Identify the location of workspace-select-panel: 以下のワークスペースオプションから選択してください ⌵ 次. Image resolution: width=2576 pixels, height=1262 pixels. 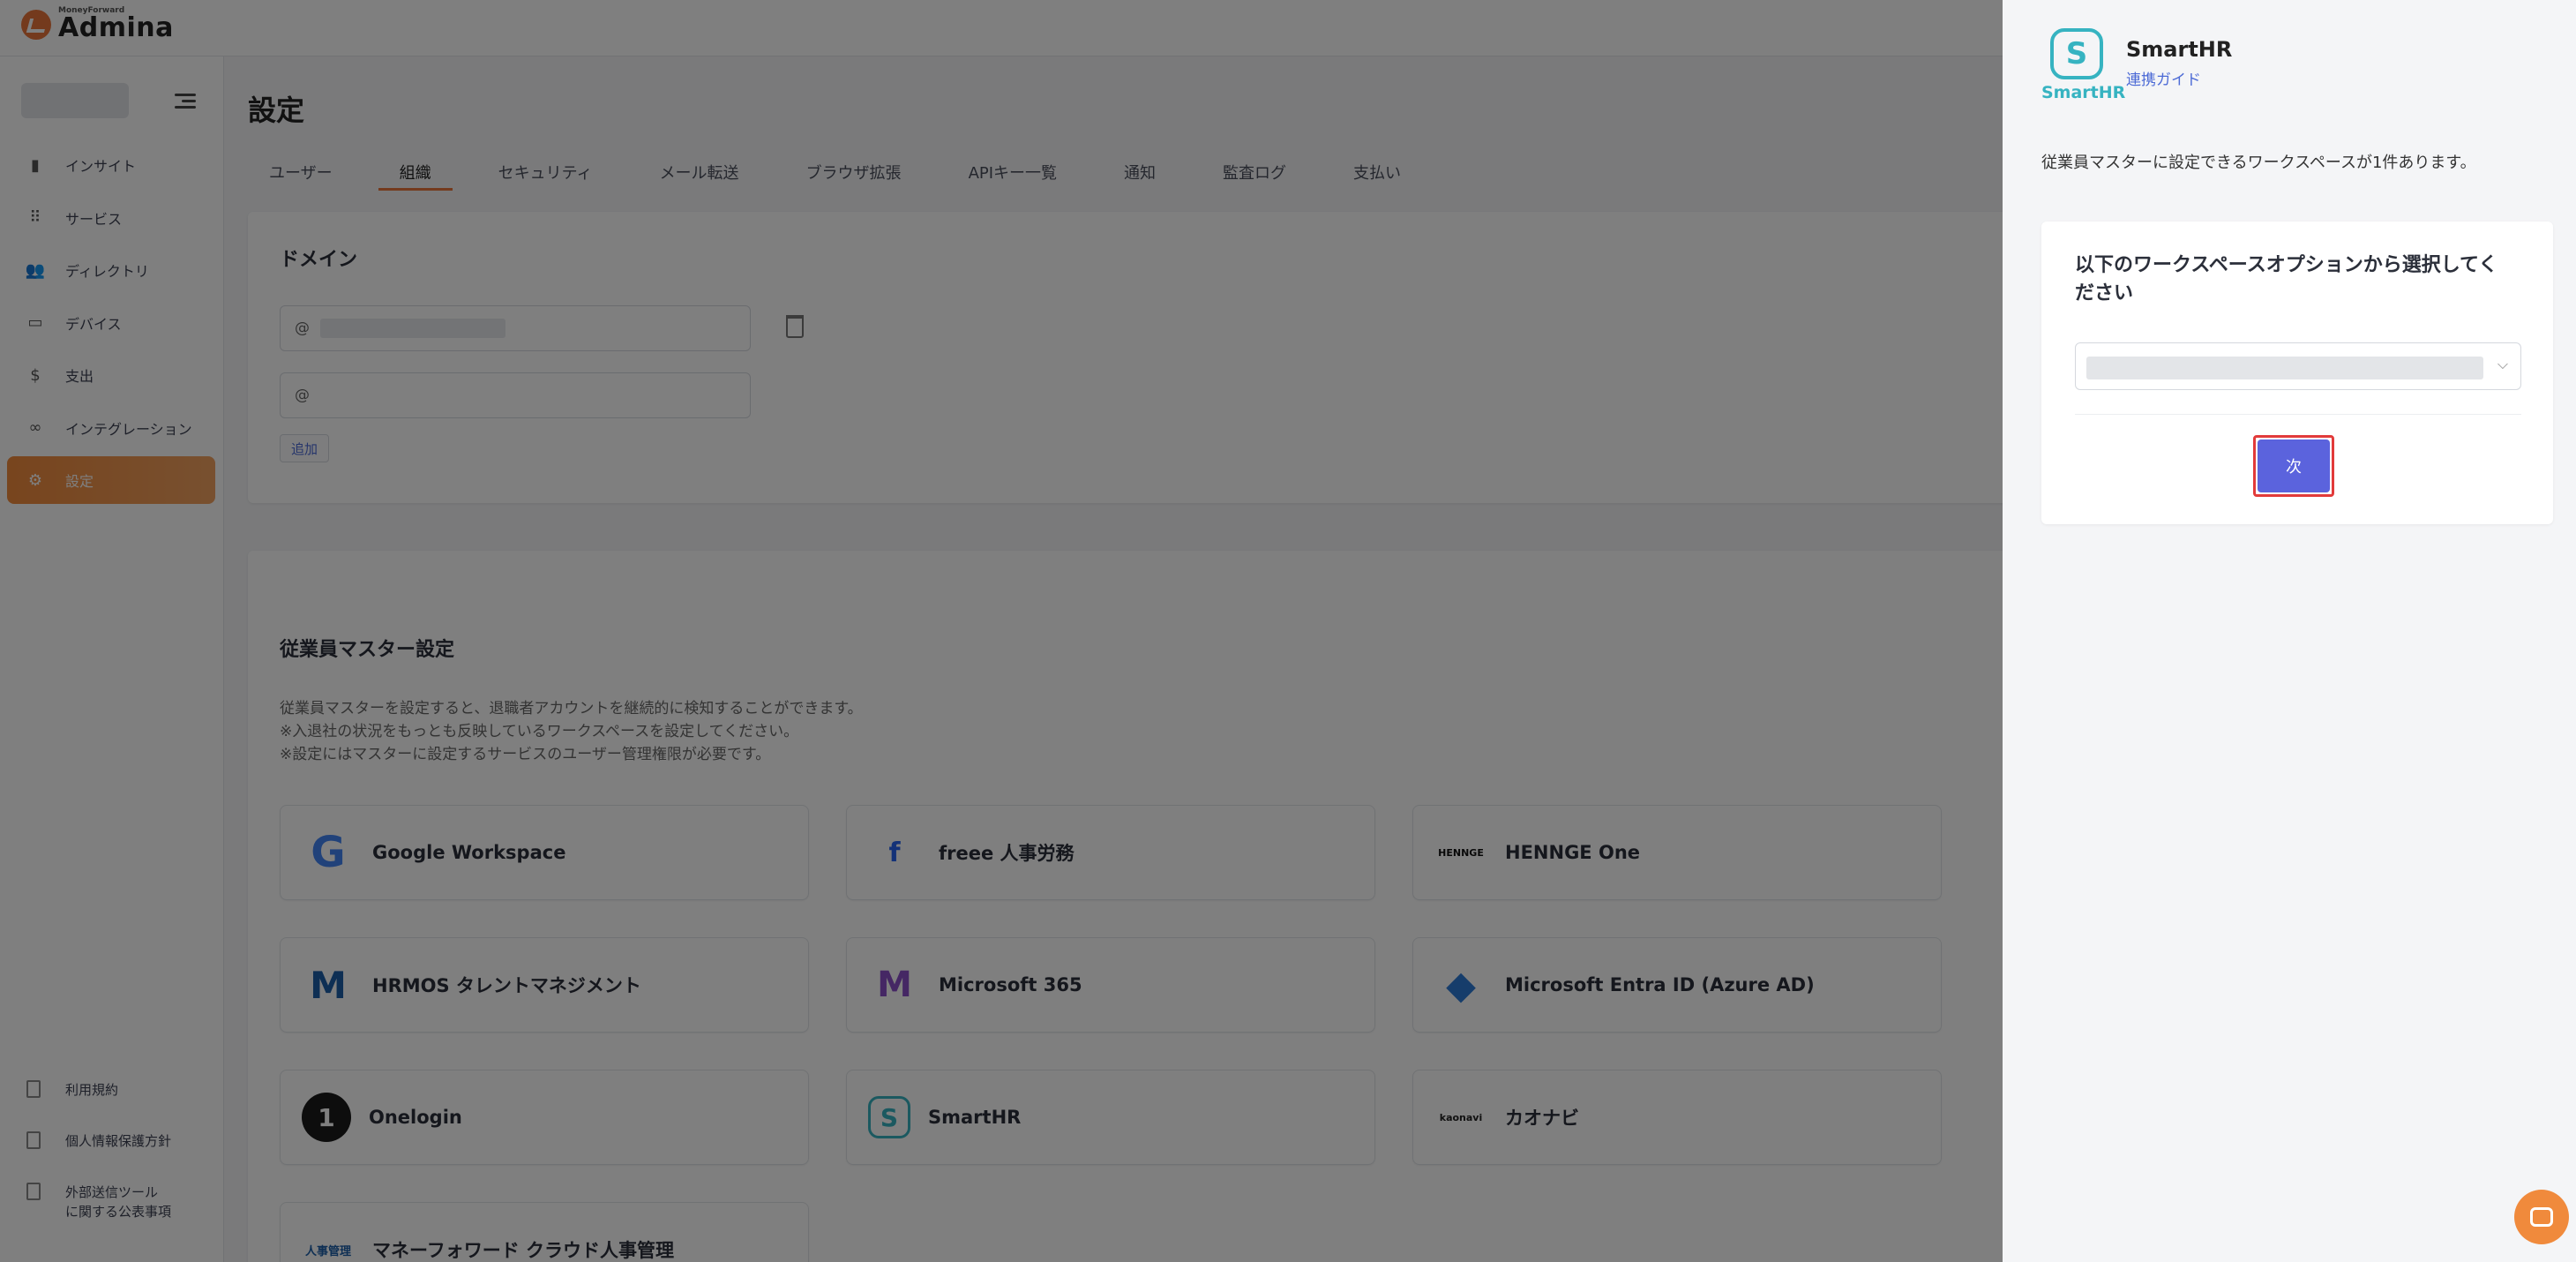
(2297, 373).